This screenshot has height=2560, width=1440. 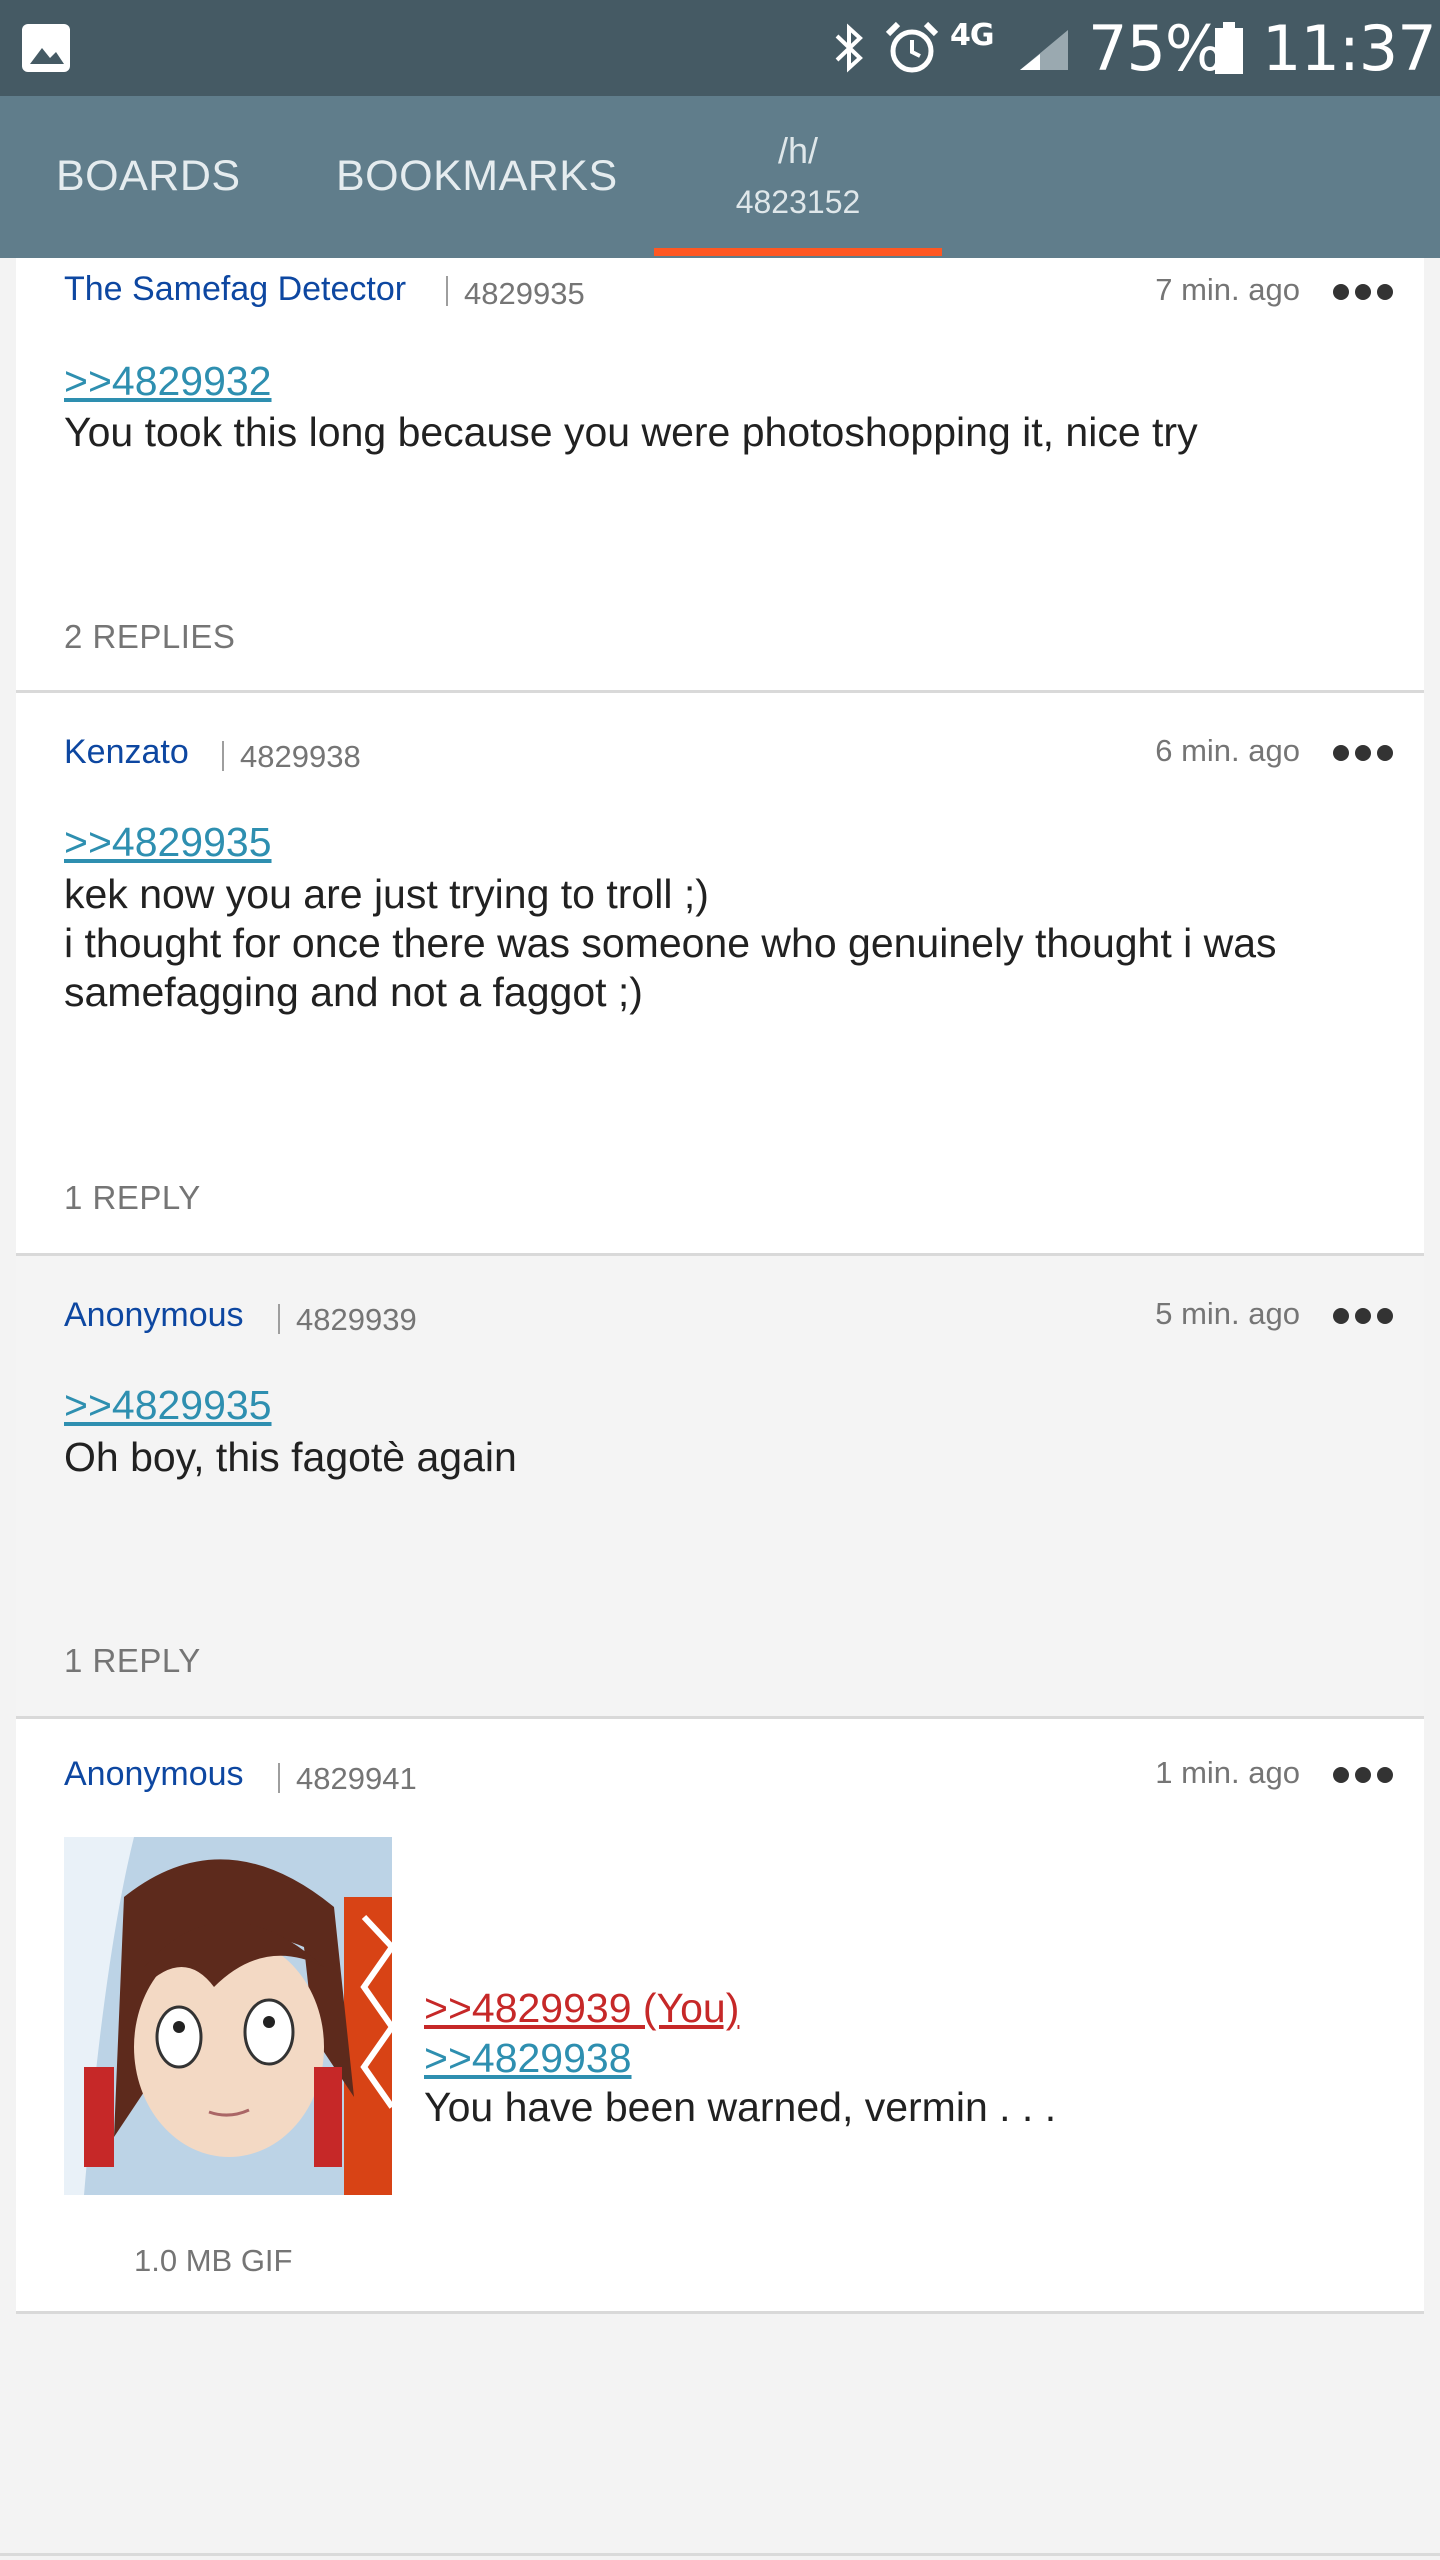 What do you see at coordinates (213, 2260) in the screenshot?
I see `file-info: 1.0 MB GIF` at bounding box center [213, 2260].